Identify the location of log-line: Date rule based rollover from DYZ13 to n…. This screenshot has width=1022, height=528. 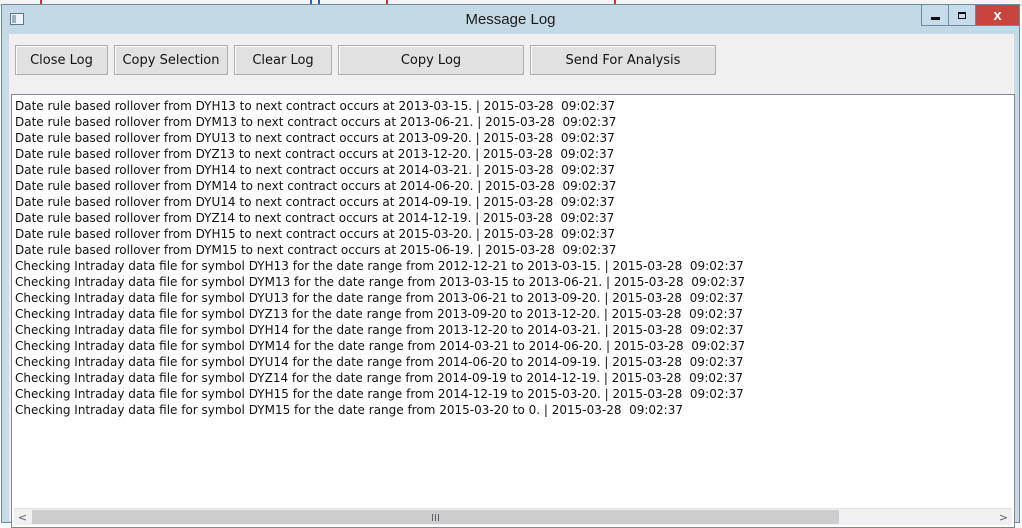
(513, 154).